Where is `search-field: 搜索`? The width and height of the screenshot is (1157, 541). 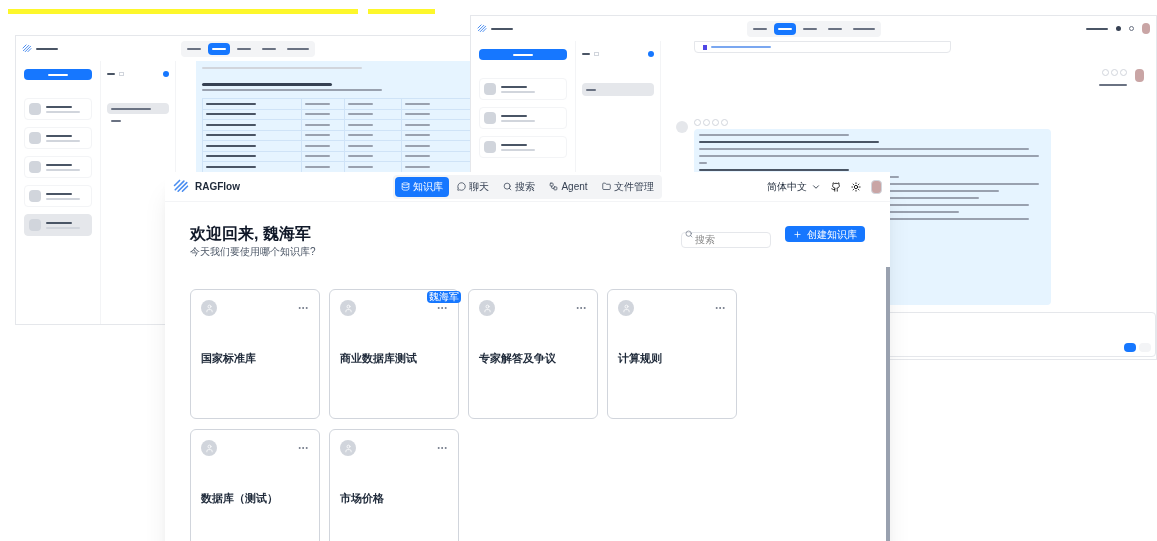 search-field: 搜索 is located at coordinates (726, 239).